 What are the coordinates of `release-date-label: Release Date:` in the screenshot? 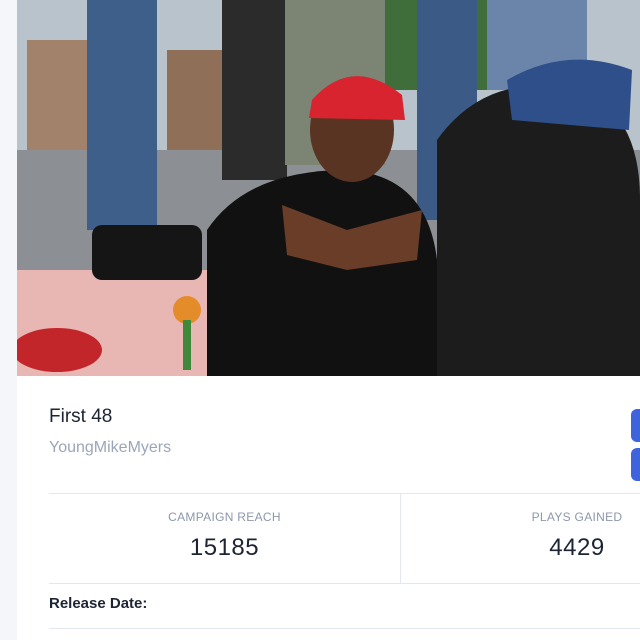 It's located at (98, 603).